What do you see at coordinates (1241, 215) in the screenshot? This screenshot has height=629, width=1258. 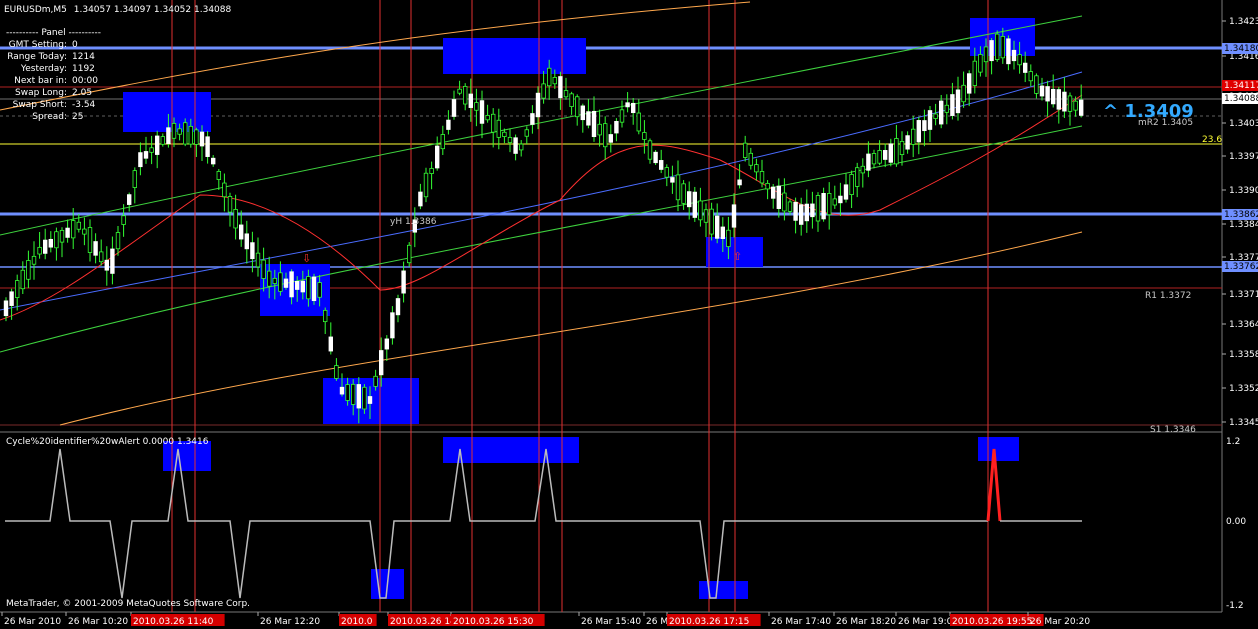 I see `price-tag-blue-mid-text: 1.33862` at bounding box center [1241, 215].